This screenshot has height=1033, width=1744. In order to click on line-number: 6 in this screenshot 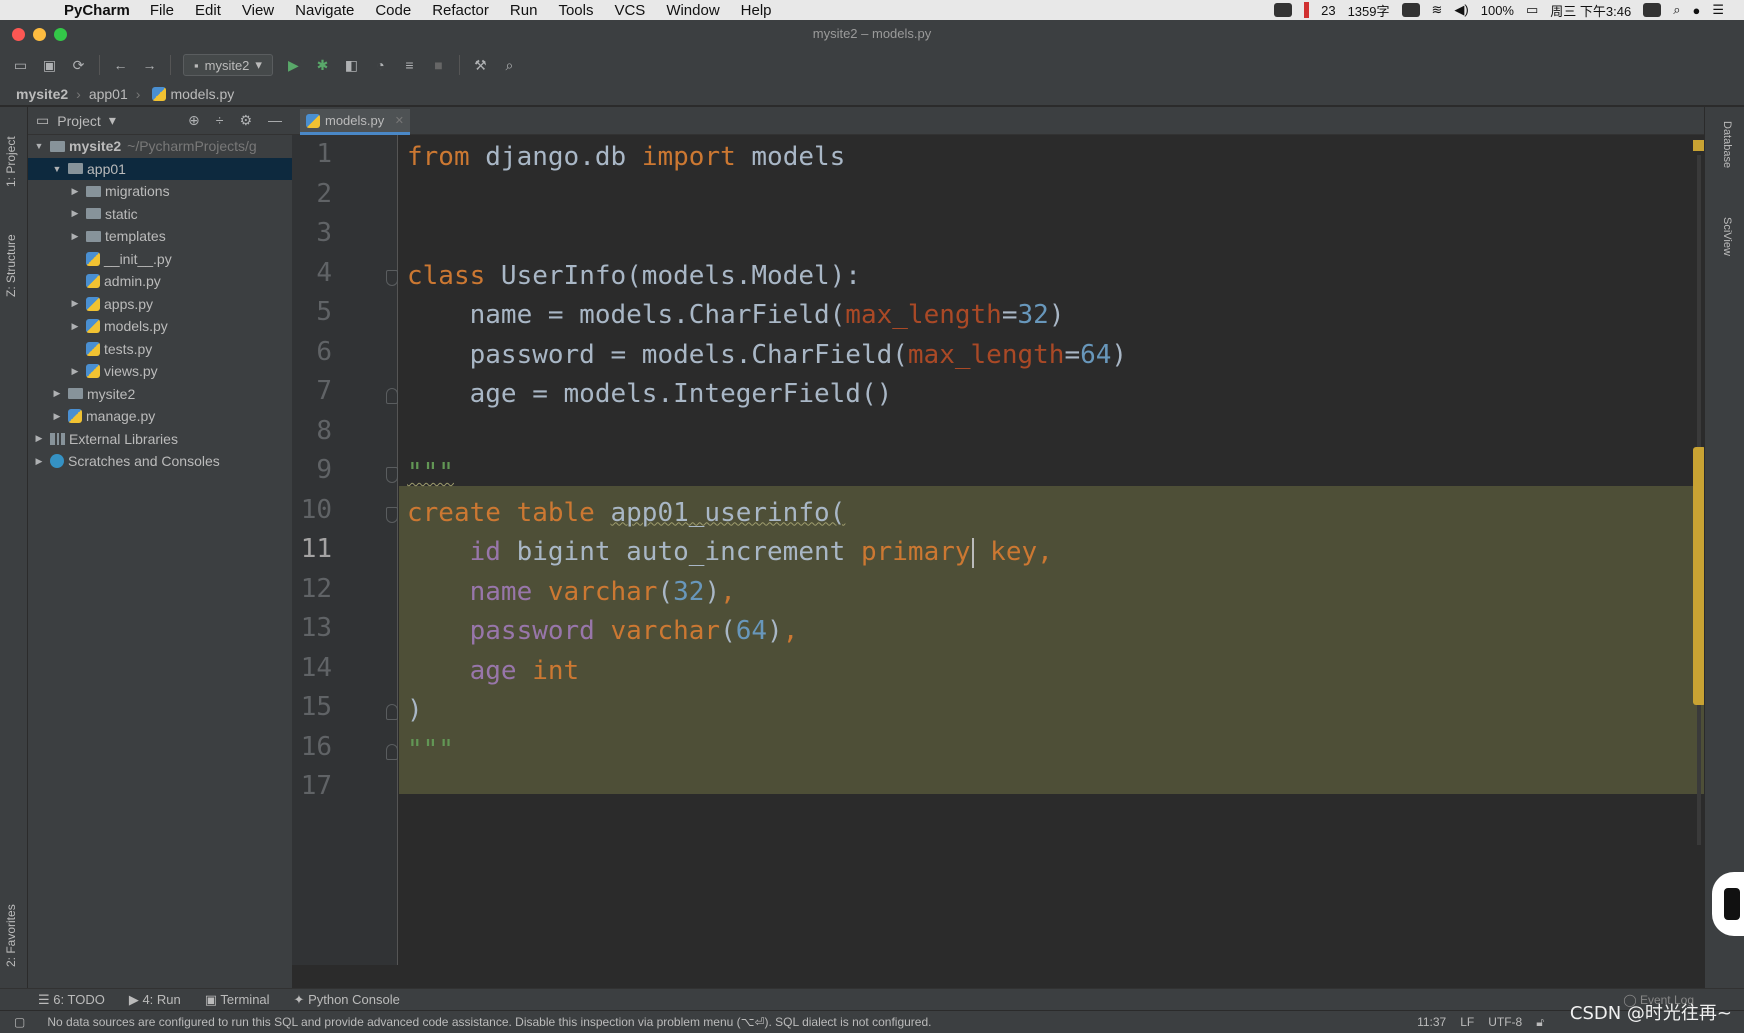, I will do `click(312, 352)`.